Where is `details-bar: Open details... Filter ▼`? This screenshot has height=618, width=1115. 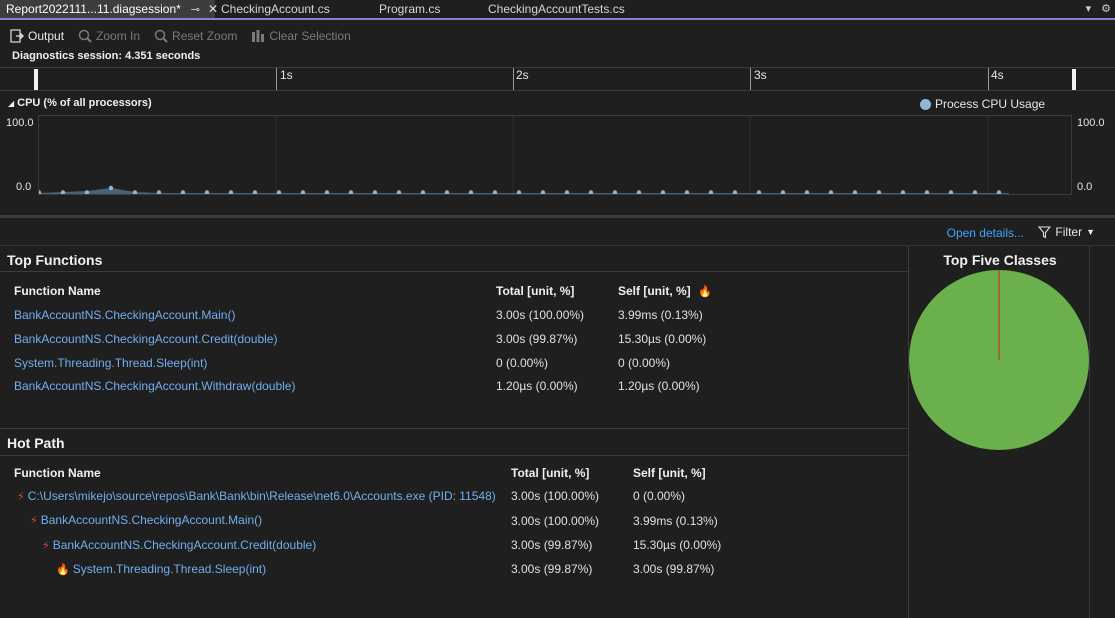 details-bar: Open details... Filter ▼ is located at coordinates (557, 233).